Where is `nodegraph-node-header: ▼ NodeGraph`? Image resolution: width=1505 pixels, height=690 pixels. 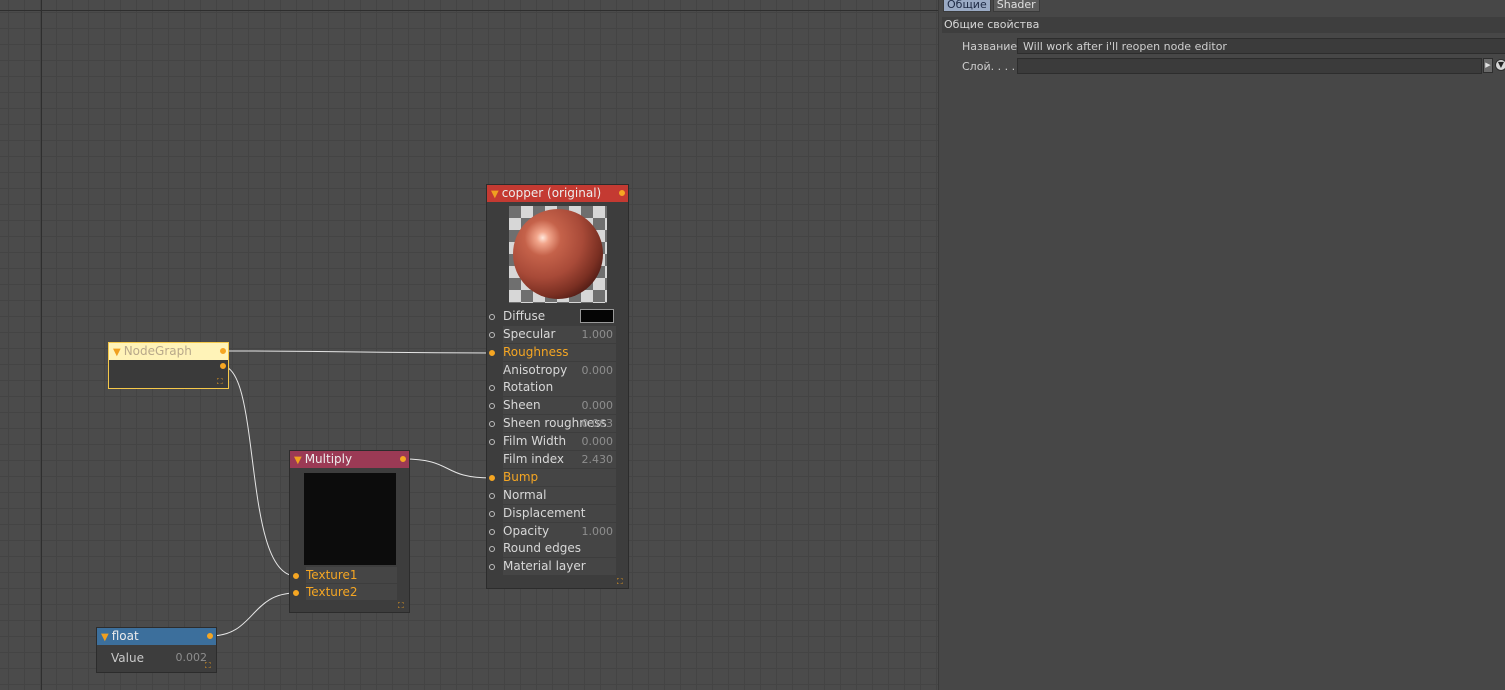 nodegraph-node-header: ▼ NodeGraph is located at coordinates (168, 351).